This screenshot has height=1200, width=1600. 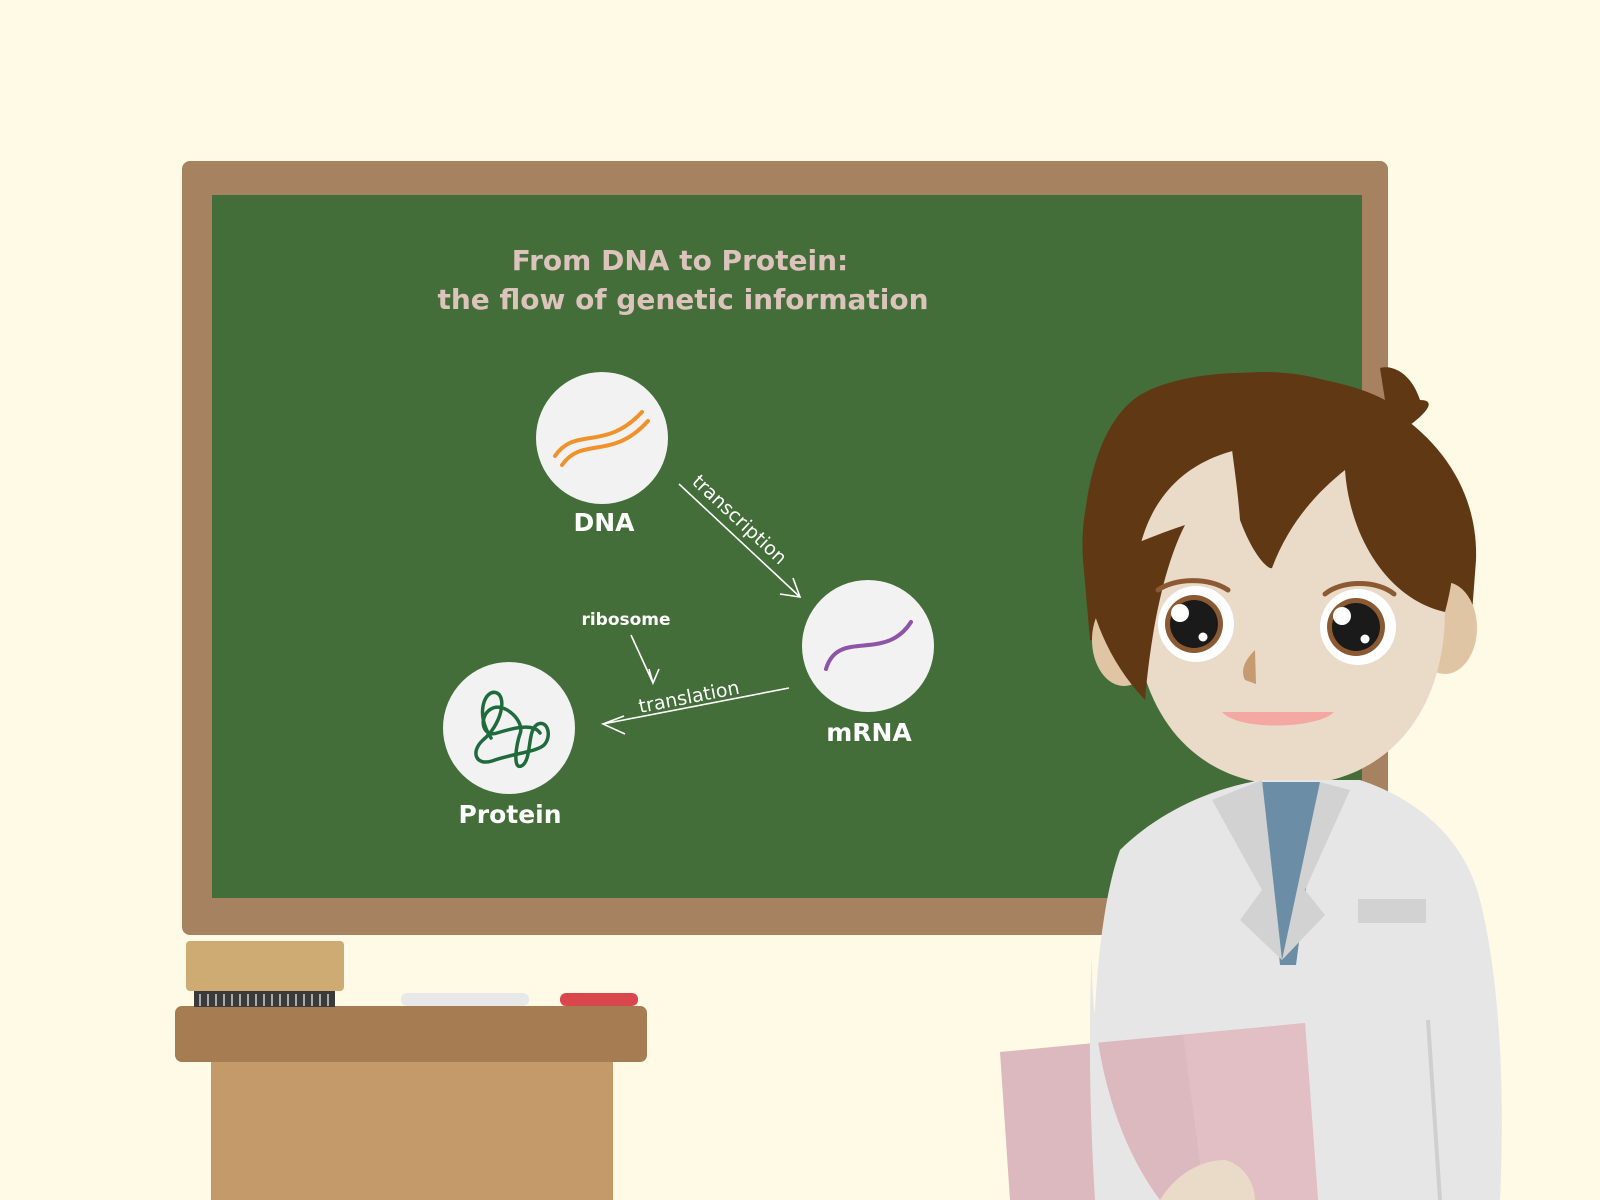 I want to click on teacher-desk, so click(x=411, y=1103).